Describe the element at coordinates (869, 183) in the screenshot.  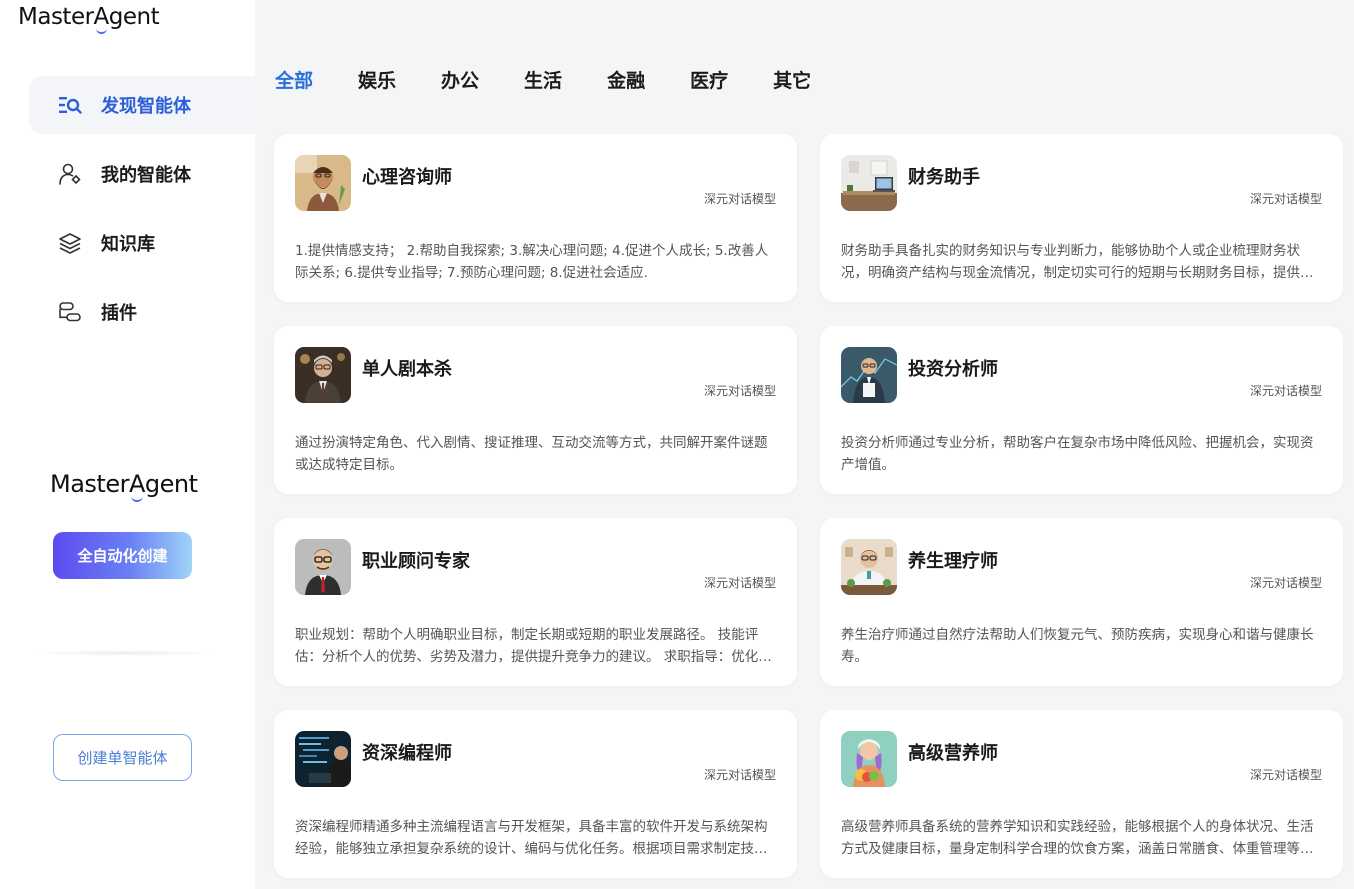
I see `agent-avatar-finance-icon` at that location.